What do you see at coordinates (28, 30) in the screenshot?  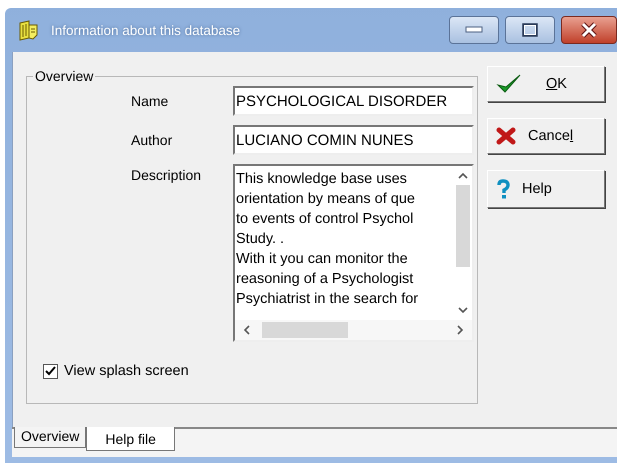 I see `book-icon` at bounding box center [28, 30].